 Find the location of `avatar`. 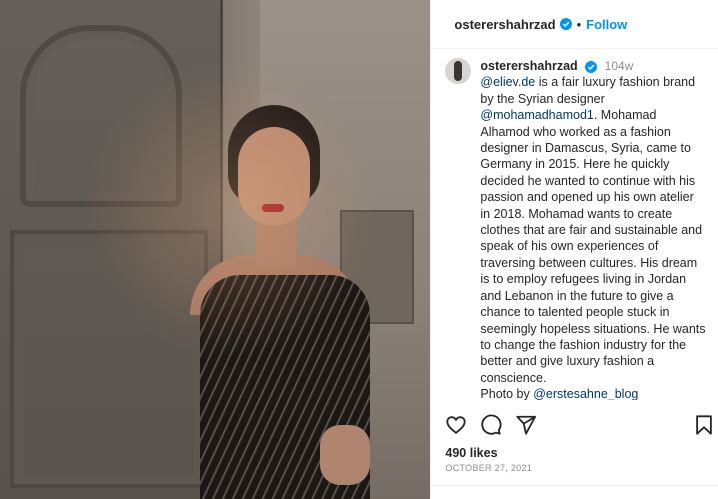

avatar is located at coordinates (458, 71).